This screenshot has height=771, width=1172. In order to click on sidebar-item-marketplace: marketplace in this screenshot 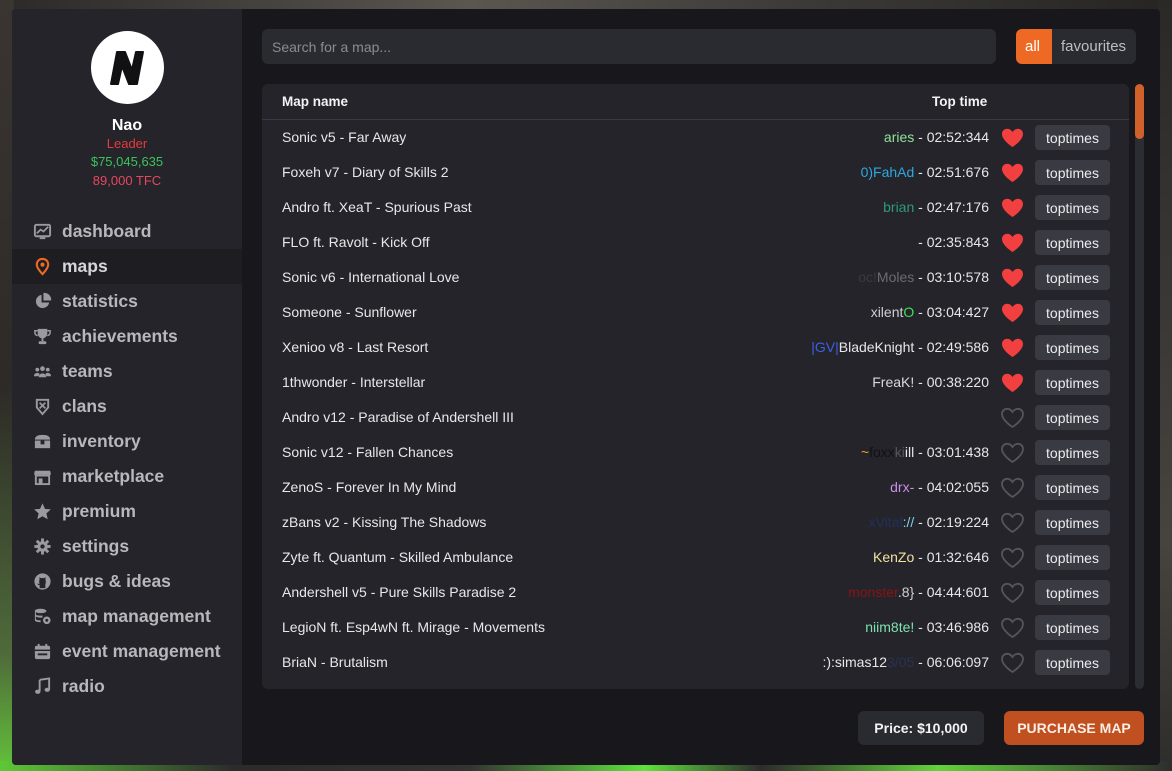, I will do `click(127, 476)`.